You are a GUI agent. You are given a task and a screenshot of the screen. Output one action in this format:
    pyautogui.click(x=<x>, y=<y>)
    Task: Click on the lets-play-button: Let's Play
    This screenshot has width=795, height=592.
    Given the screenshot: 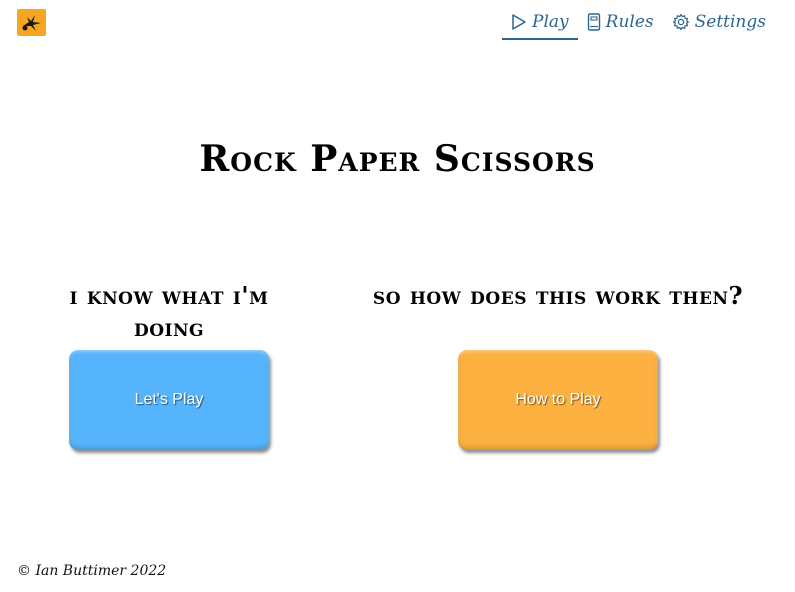 What is the action you would take?
    pyautogui.click(x=169, y=400)
    